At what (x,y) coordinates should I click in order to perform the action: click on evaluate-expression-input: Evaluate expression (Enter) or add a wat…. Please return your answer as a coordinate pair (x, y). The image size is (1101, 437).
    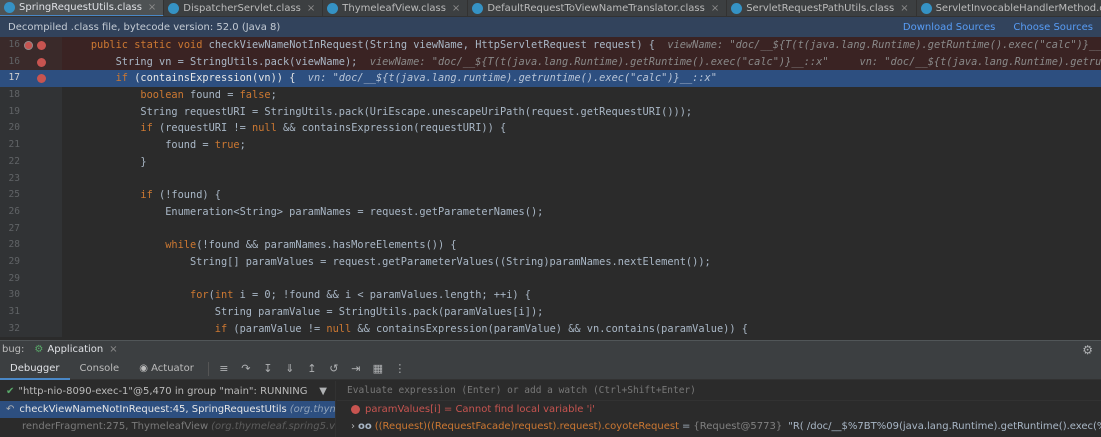
    Looking at the image, I should click on (719, 391).